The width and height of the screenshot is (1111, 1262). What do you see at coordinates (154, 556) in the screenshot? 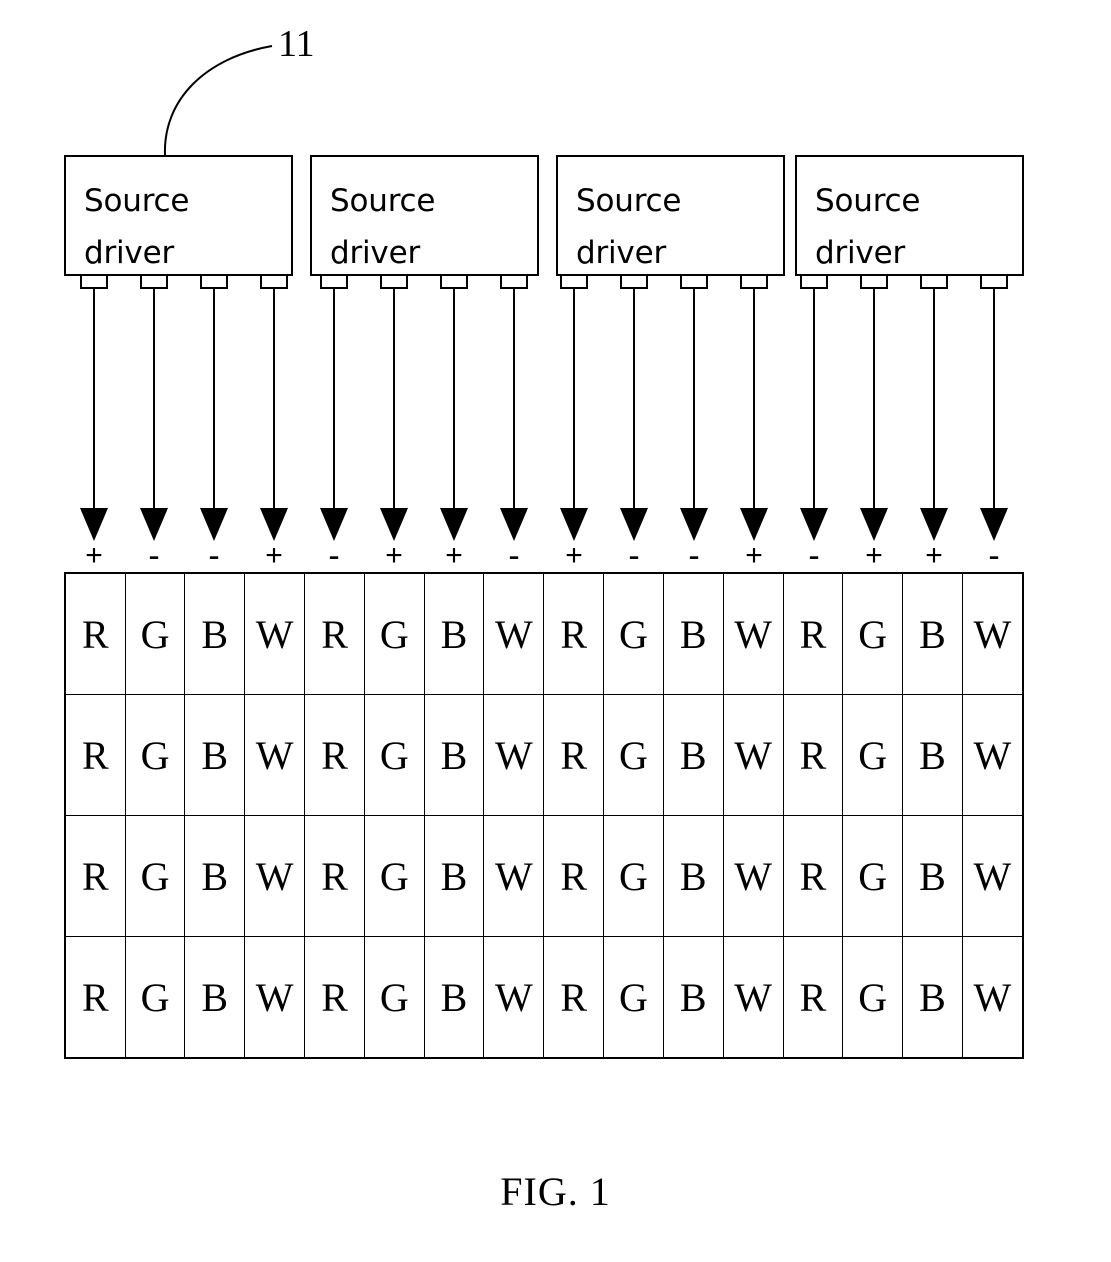
I see `polarity-sign-col-2: -` at bounding box center [154, 556].